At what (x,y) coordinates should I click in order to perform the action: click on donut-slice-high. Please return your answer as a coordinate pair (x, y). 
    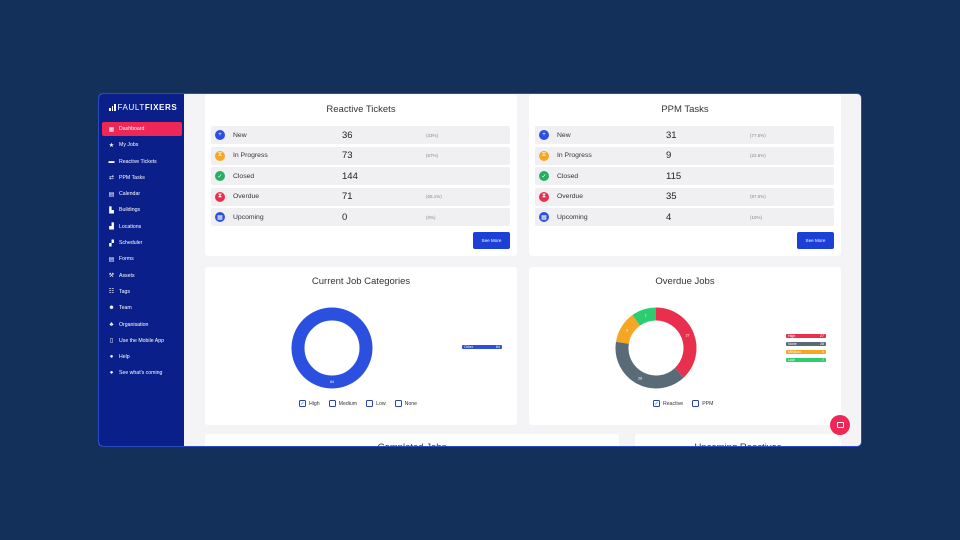
    Looking at the image, I should click on (676, 342).